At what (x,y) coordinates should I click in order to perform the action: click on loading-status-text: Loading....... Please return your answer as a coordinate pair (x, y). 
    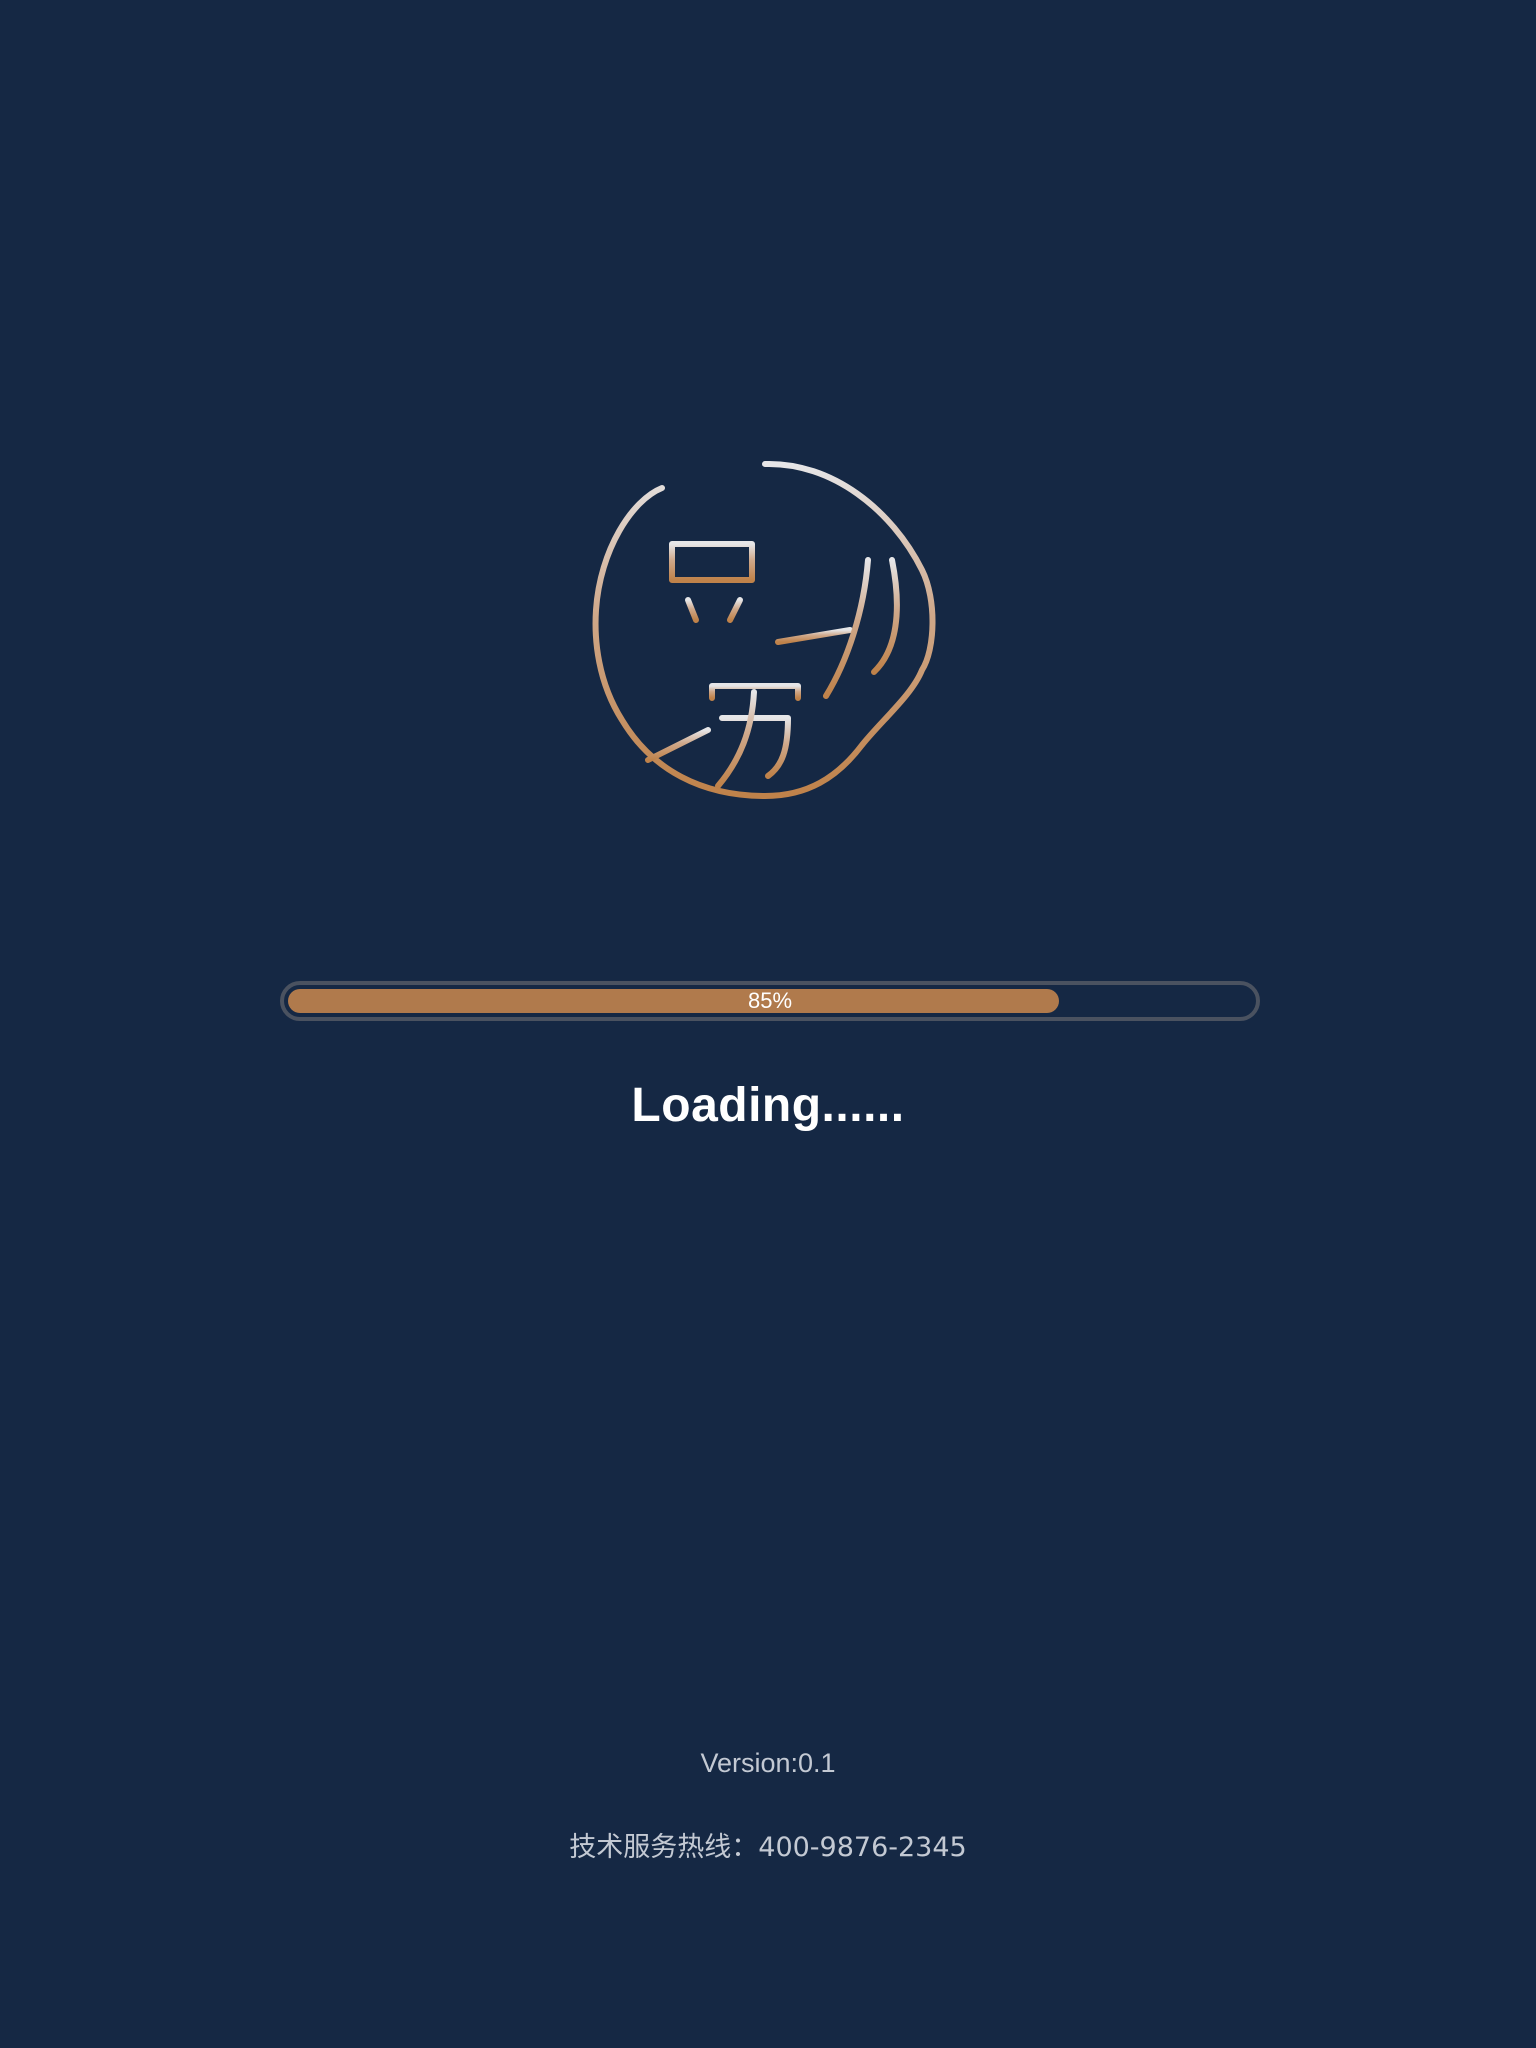
    Looking at the image, I should click on (768, 1105).